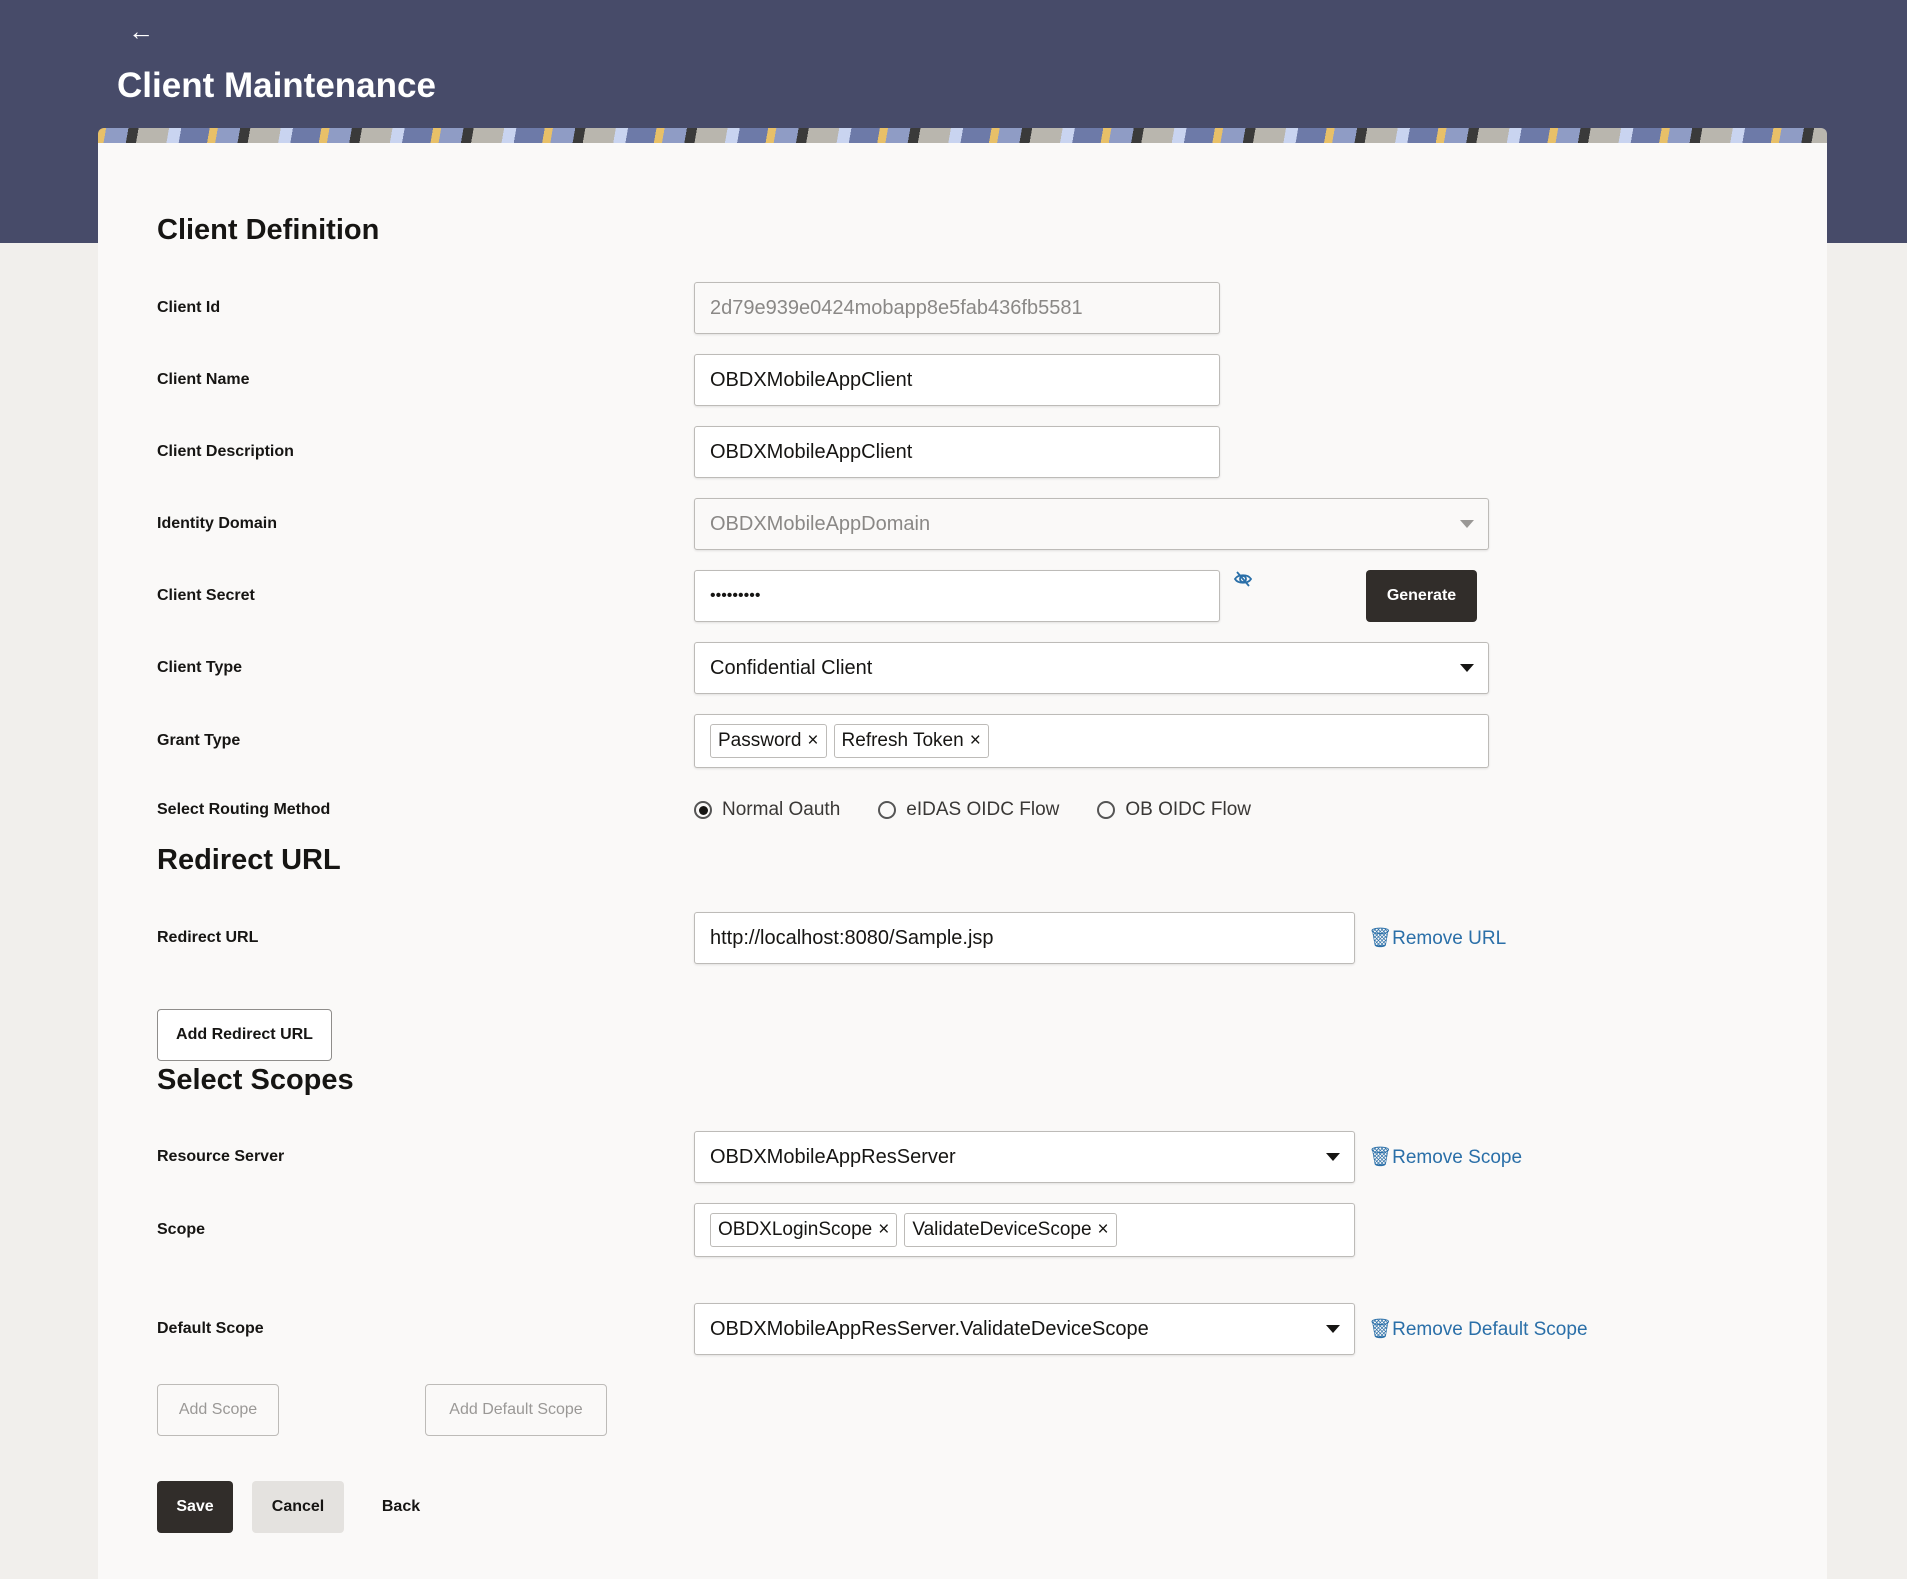 The height and width of the screenshot is (1579, 1907). I want to click on add-scope-button: Add Scope, so click(218, 1410).